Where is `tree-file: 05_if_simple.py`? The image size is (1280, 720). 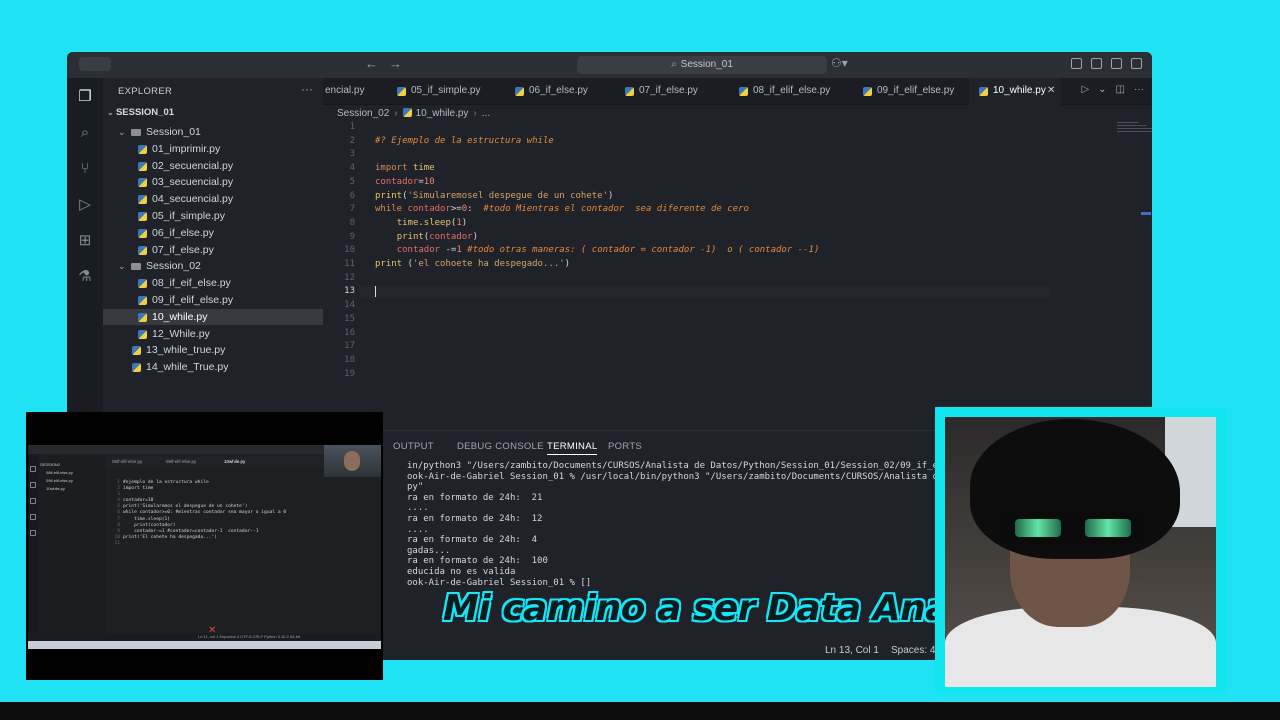
tree-file: 05_if_simple.py is located at coordinates (213, 216).